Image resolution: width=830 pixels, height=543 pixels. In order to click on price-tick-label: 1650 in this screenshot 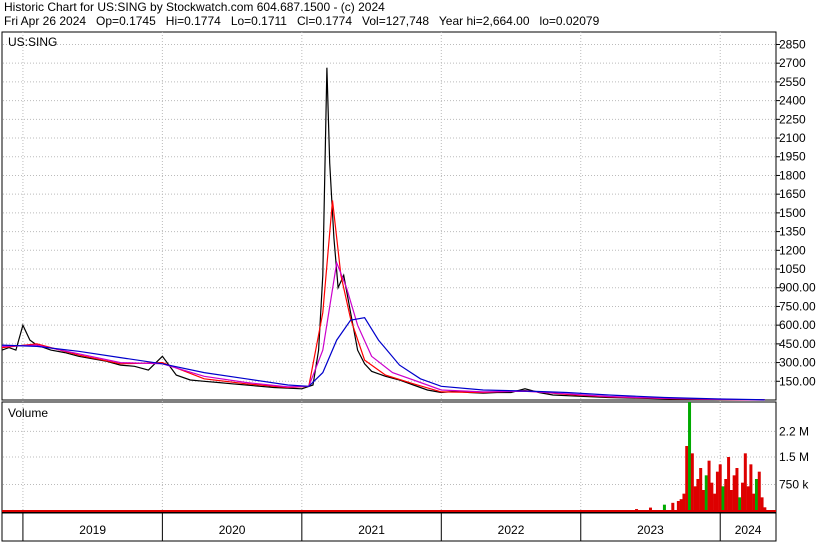, I will do `click(792, 194)`.